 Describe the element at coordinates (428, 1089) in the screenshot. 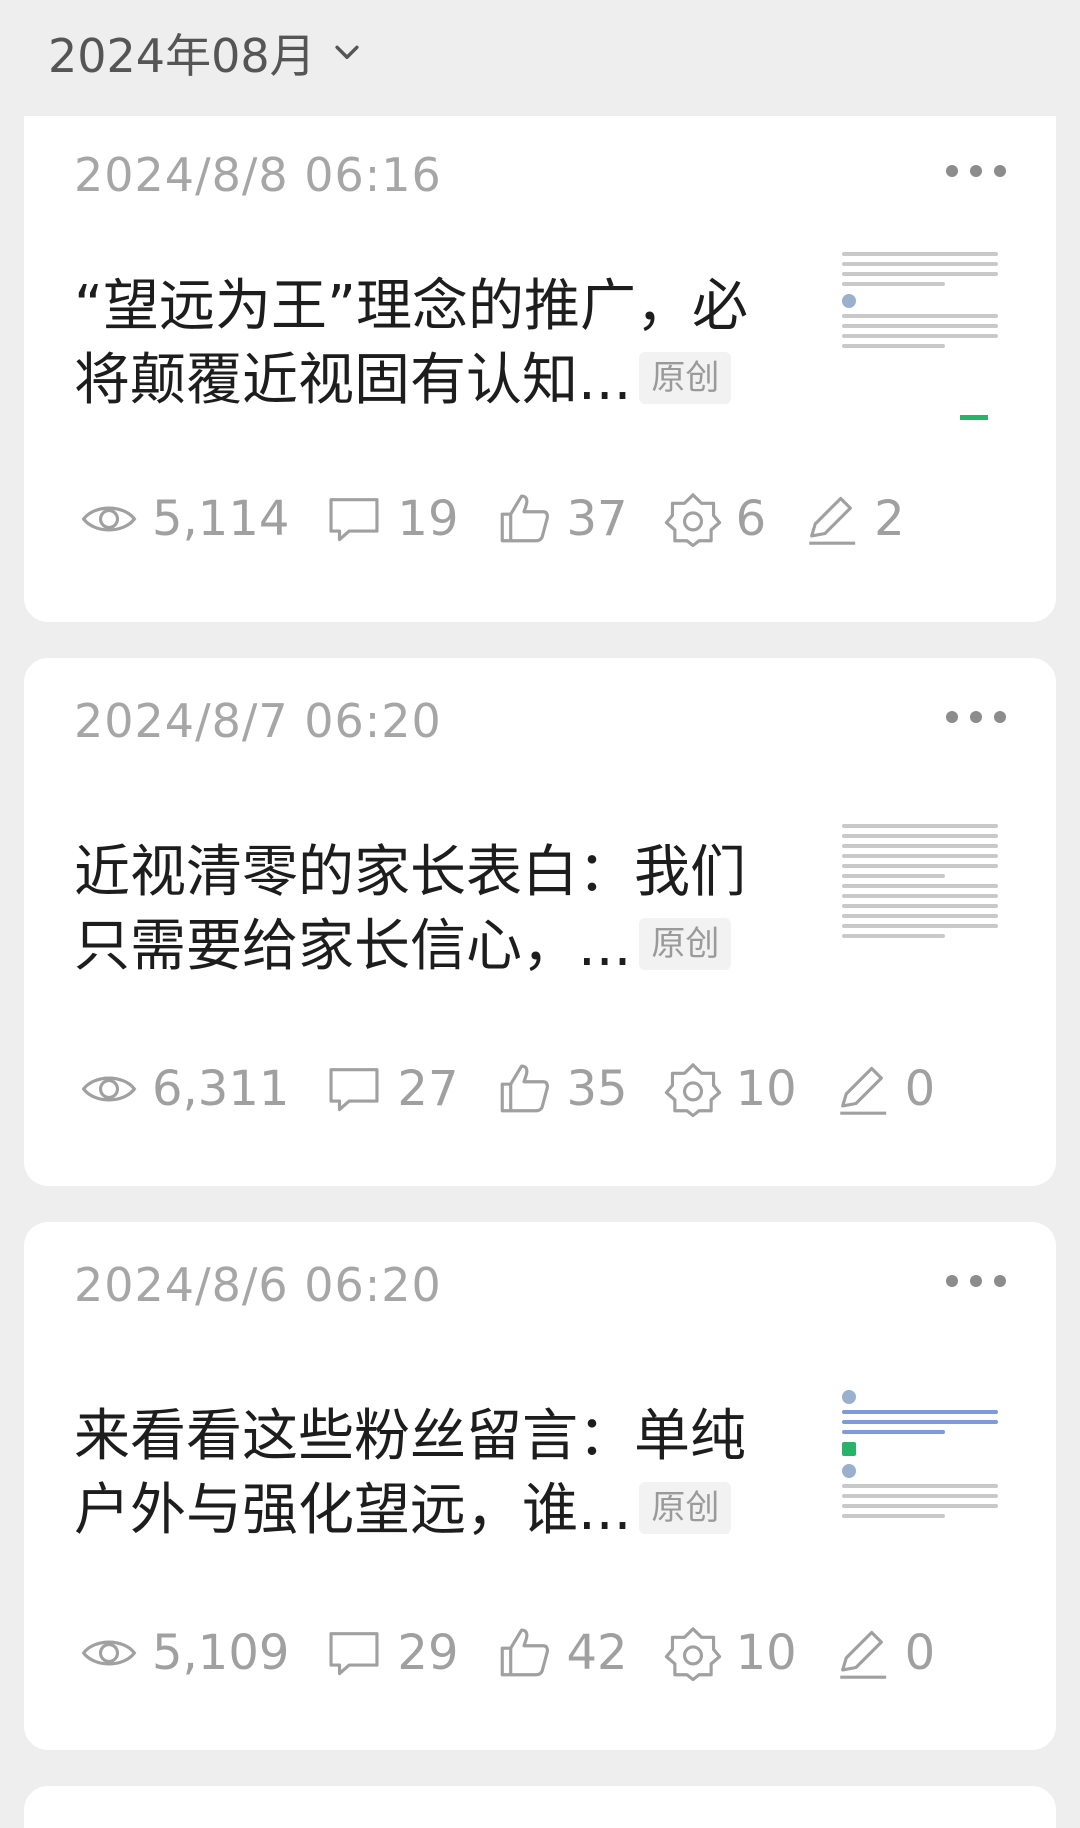

I see `comments-count: 27` at that location.